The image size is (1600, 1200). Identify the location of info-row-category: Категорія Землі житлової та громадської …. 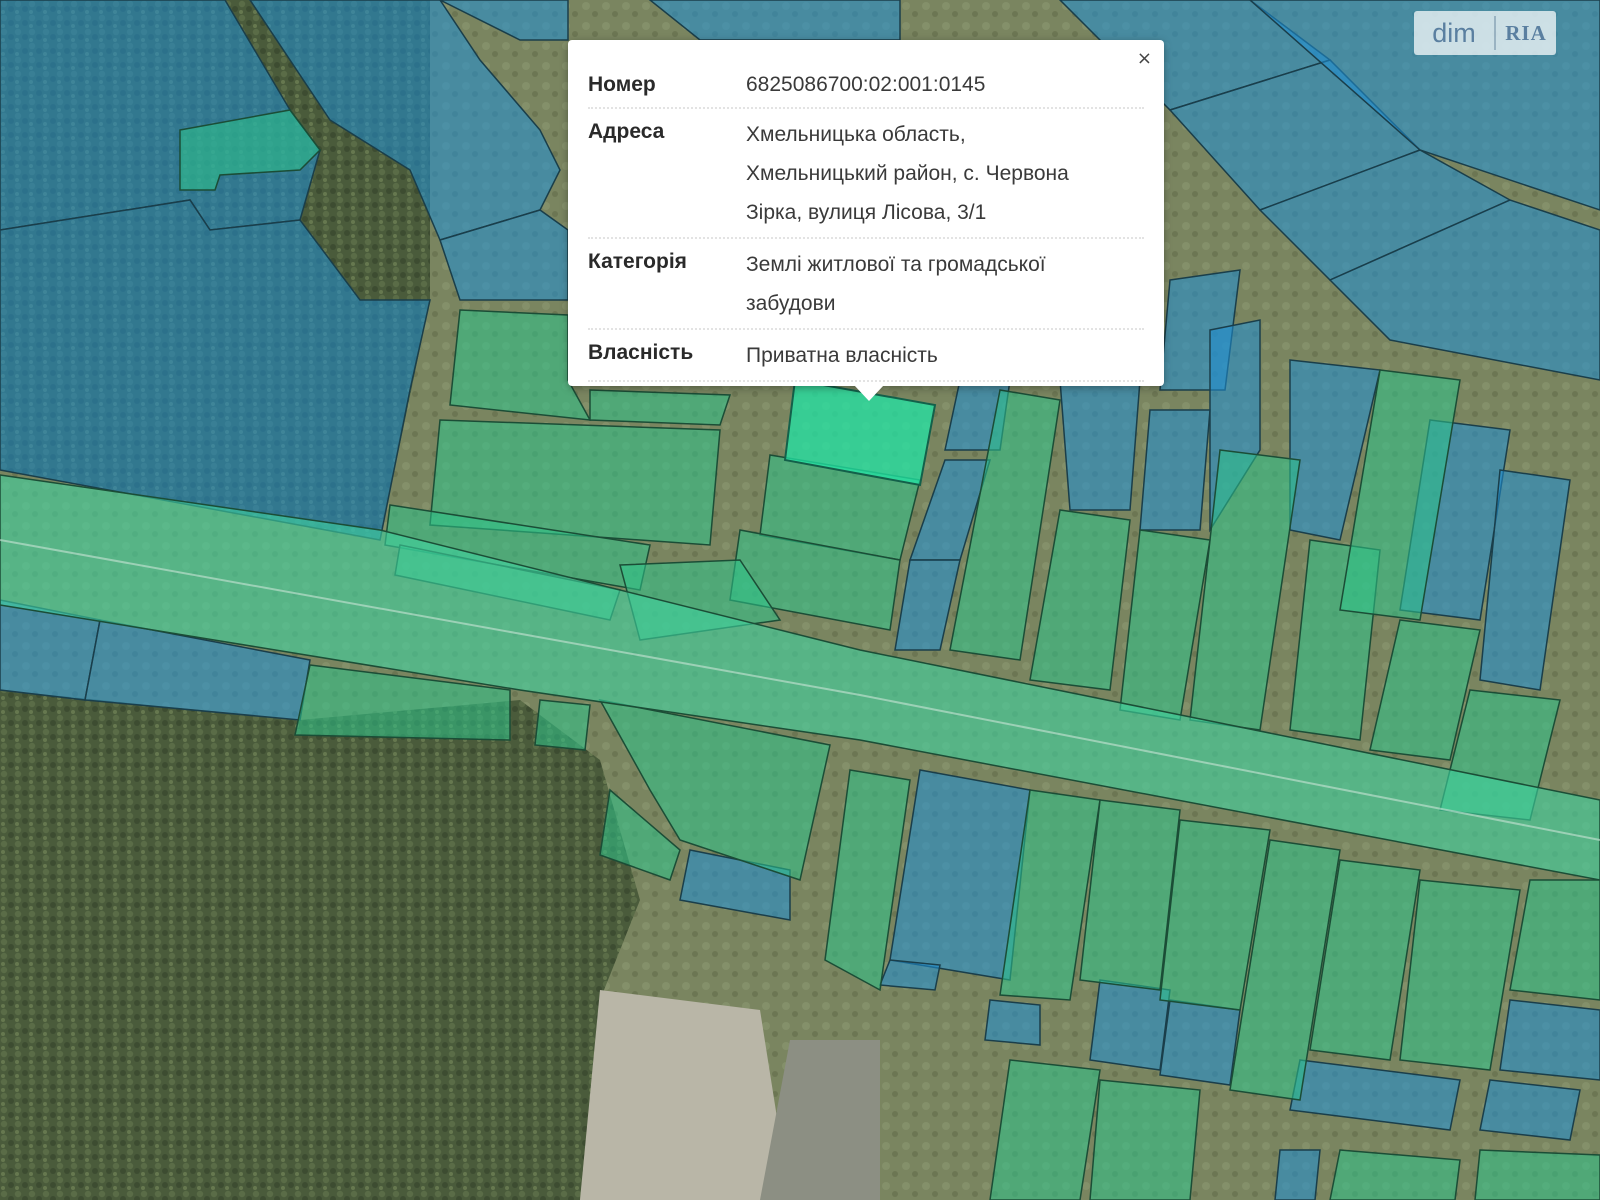
(866, 284).